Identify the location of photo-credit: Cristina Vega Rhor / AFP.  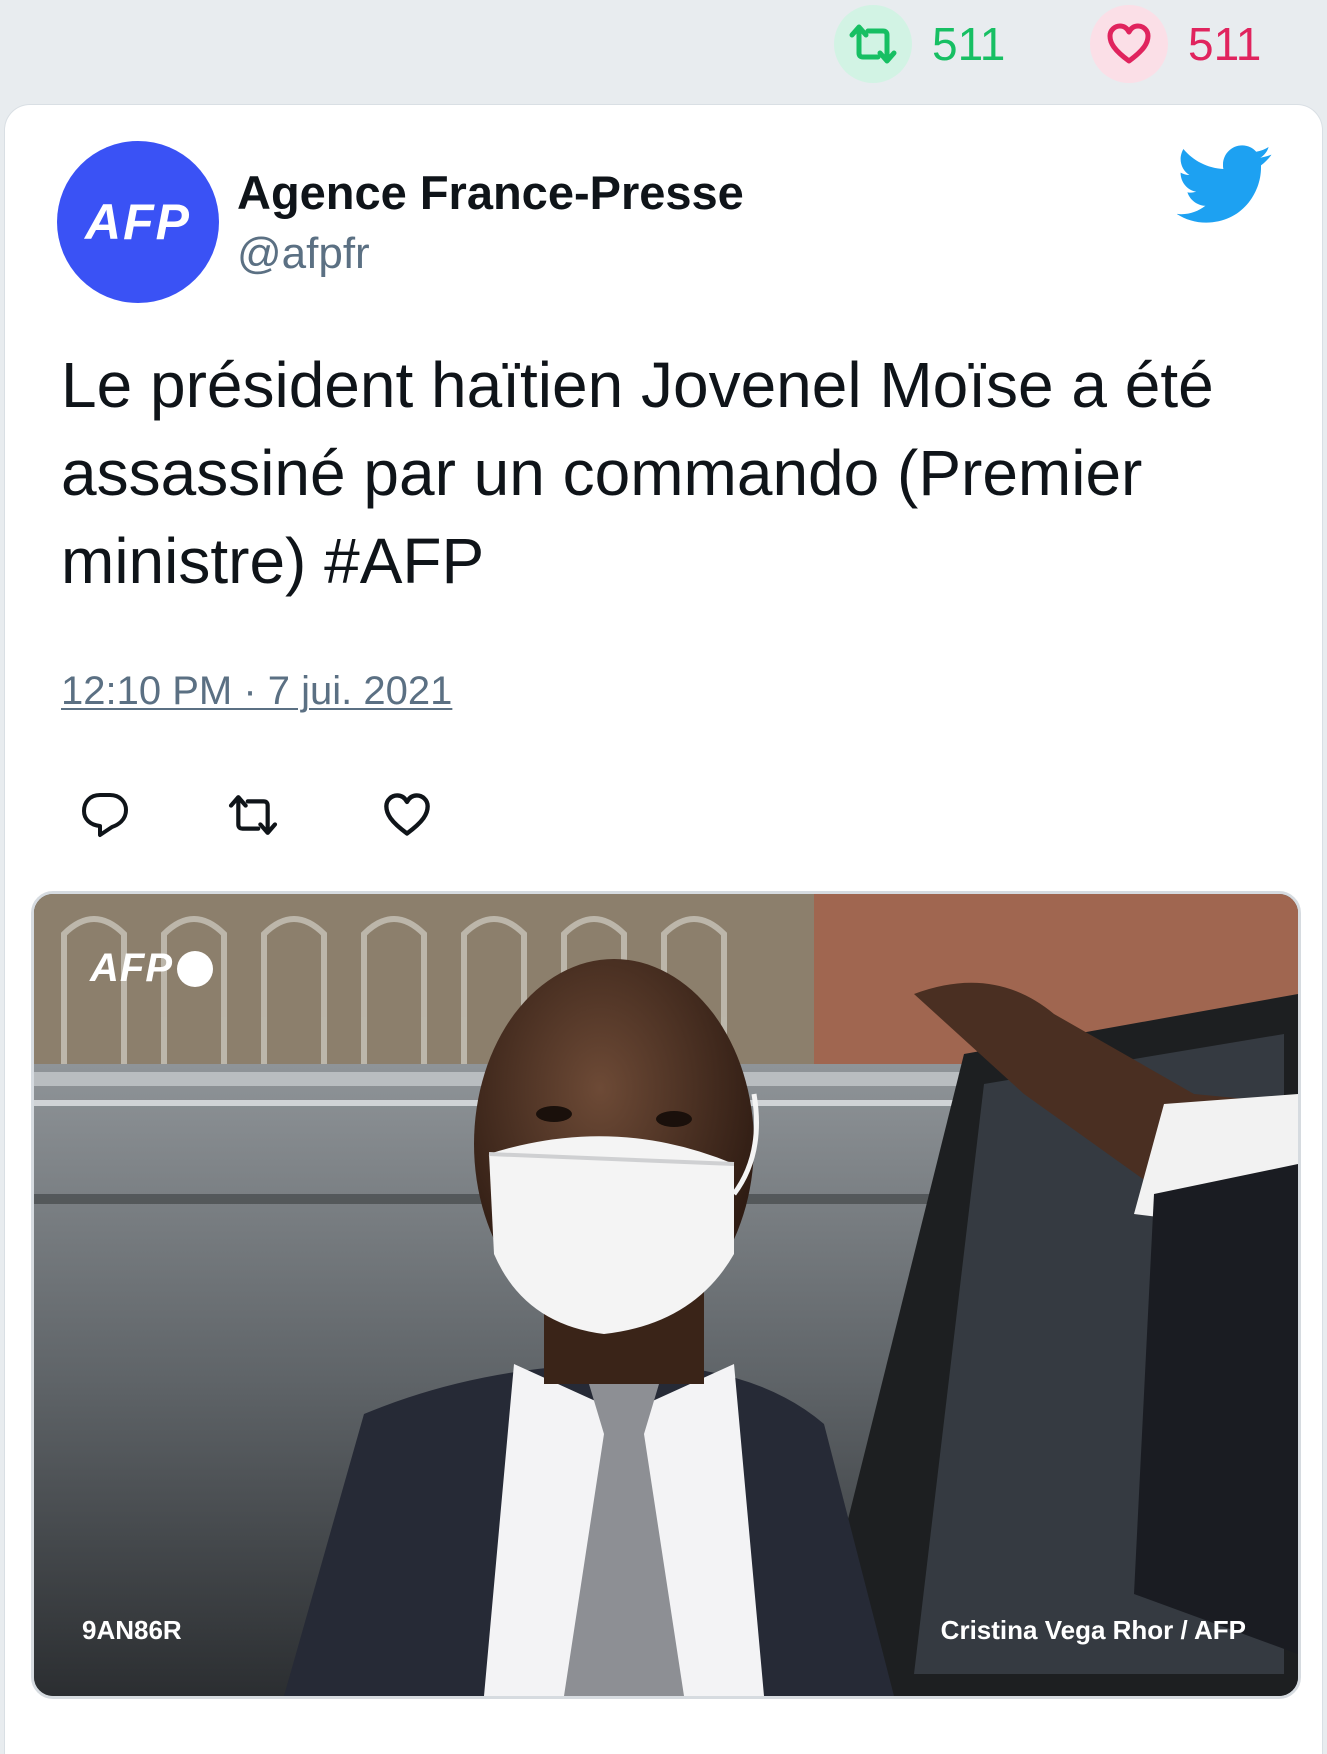
(1093, 1630).